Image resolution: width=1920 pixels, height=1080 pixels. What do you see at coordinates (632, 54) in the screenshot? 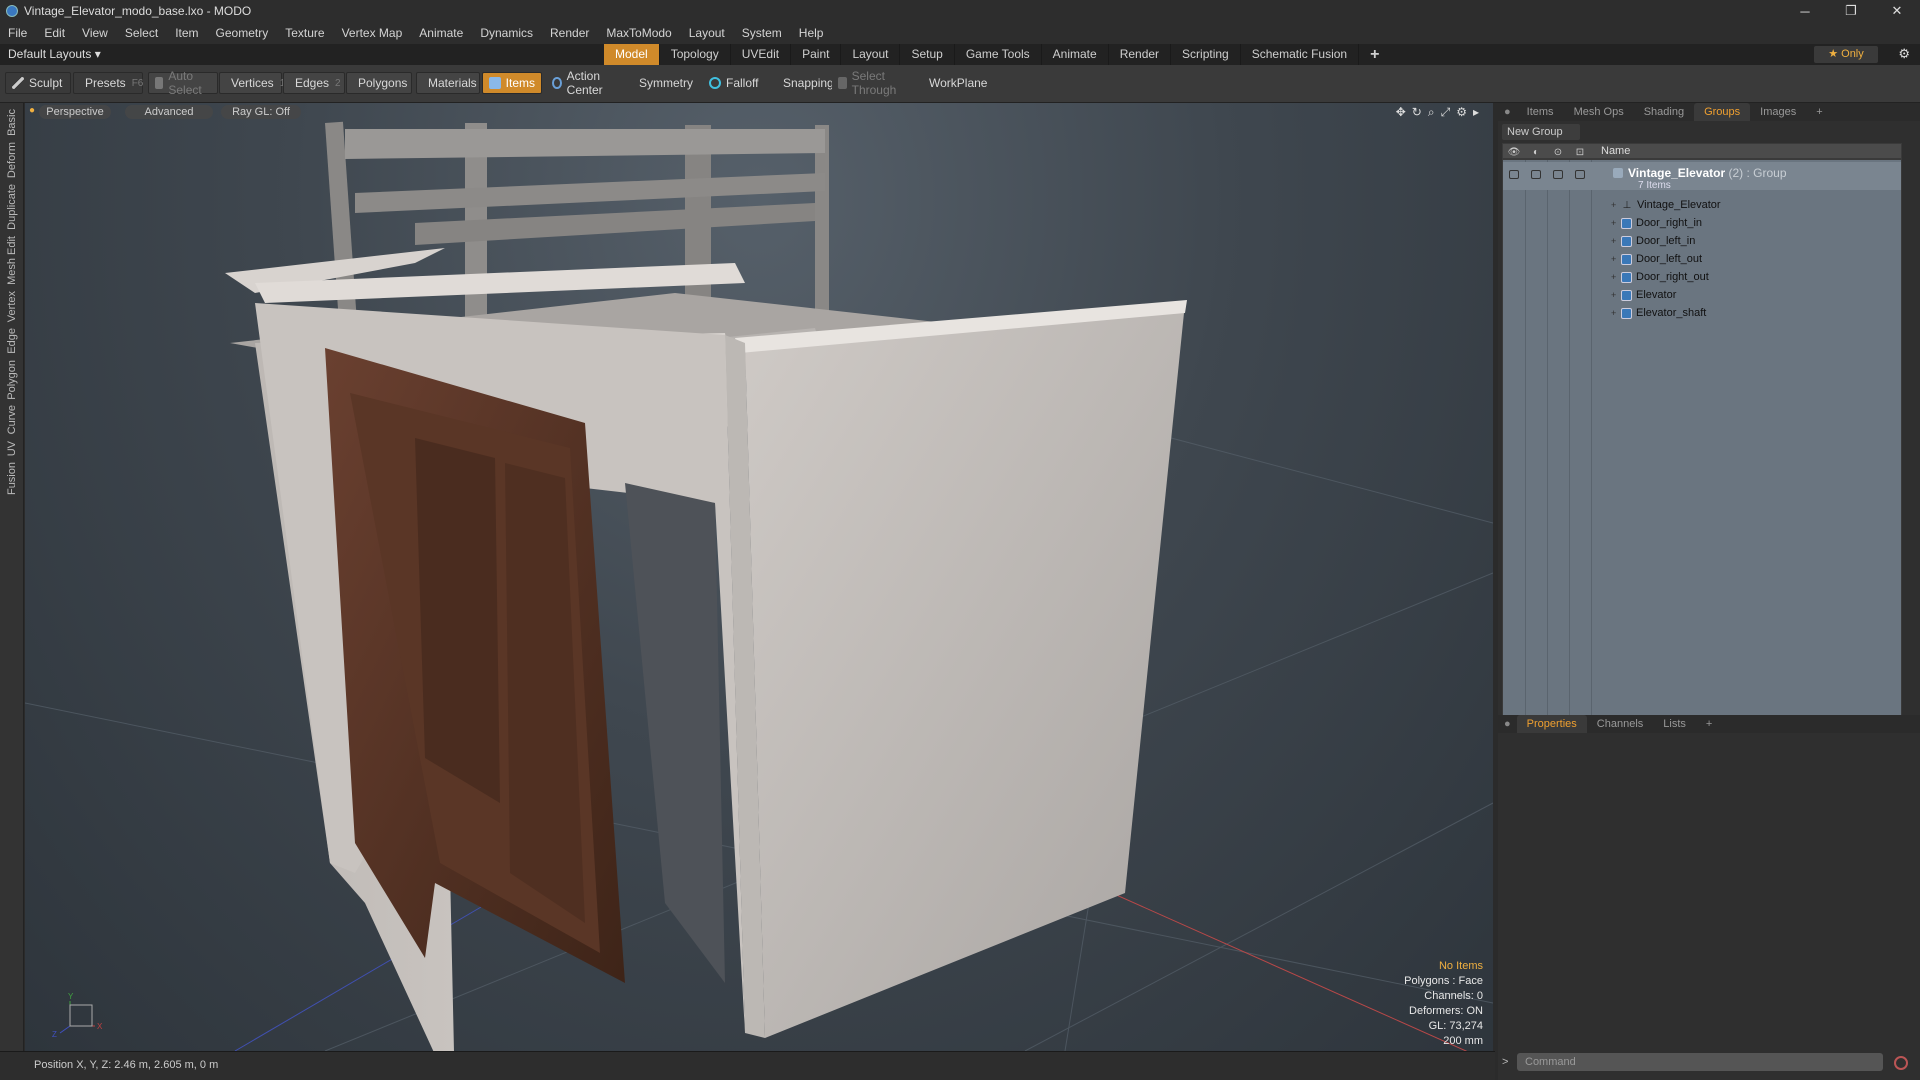
I see `tab-model: Model` at bounding box center [632, 54].